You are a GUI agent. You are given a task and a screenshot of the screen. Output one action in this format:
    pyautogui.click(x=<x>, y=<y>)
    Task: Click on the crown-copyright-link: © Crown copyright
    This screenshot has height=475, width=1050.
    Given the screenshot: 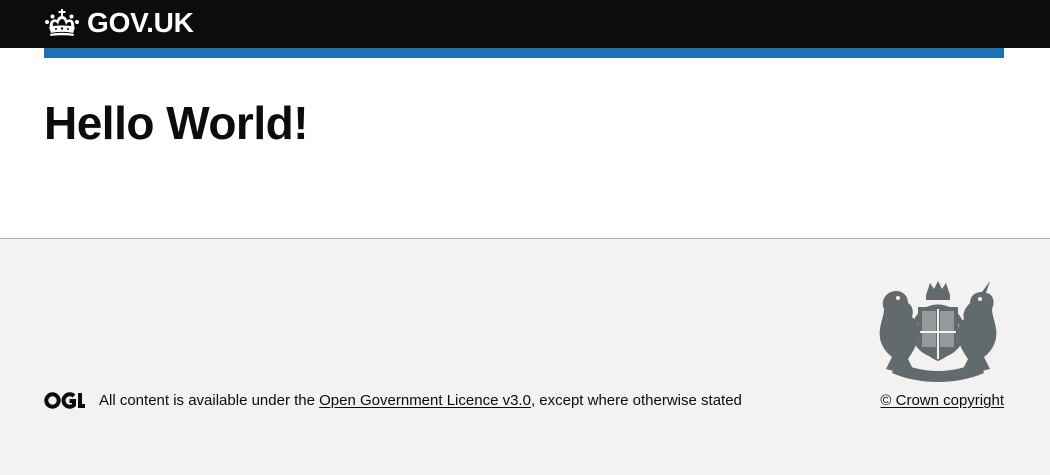 What is the action you would take?
    pyautogui.click(x=942, y=401)
    